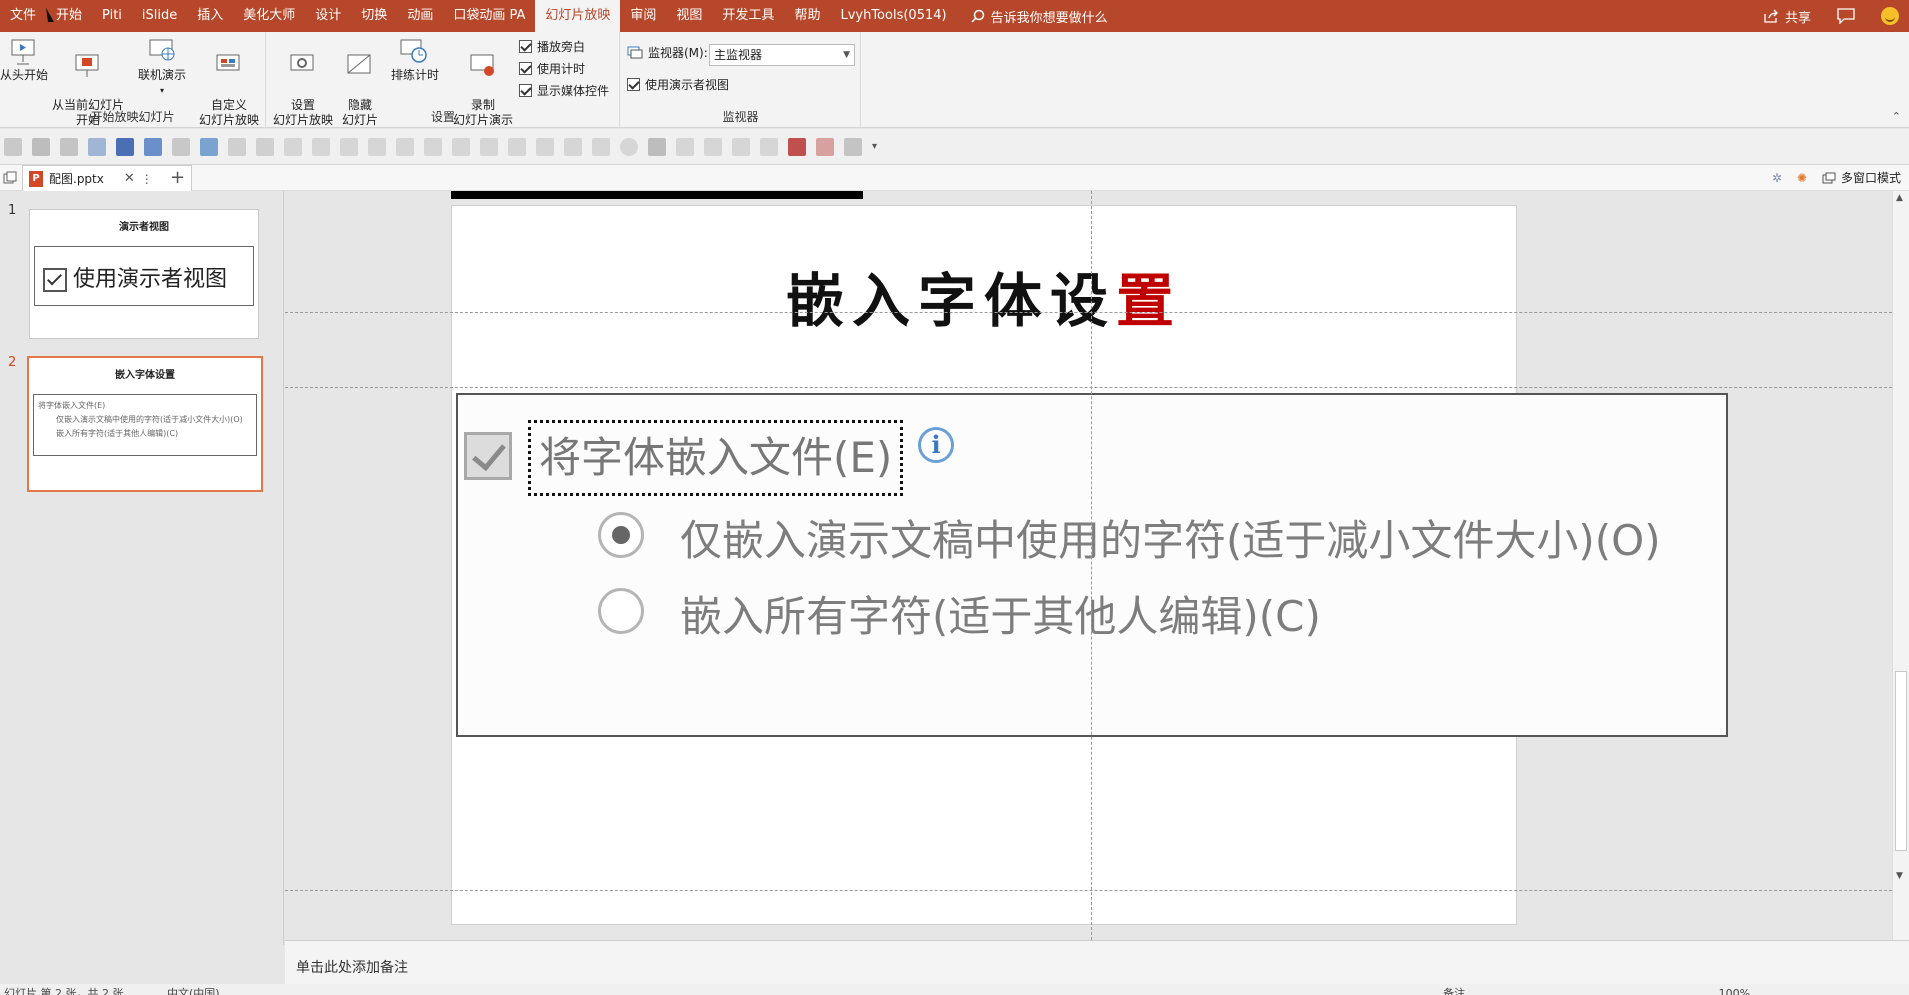 The image size is (1909, 995). What do you see at coordinates (1846, 16) in the screenshot?
I see `comment-icon` at bounding box center [1846, 16].